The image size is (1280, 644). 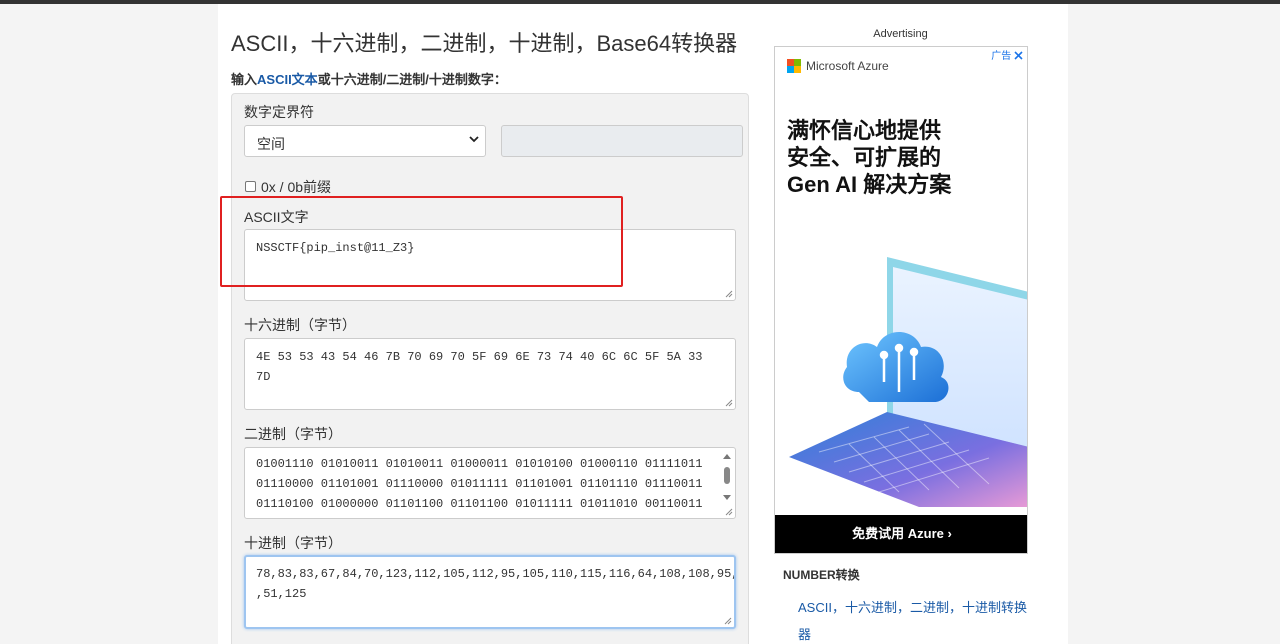 I want to click on decimal-line: ,51,125, so click(x=281, y=594).